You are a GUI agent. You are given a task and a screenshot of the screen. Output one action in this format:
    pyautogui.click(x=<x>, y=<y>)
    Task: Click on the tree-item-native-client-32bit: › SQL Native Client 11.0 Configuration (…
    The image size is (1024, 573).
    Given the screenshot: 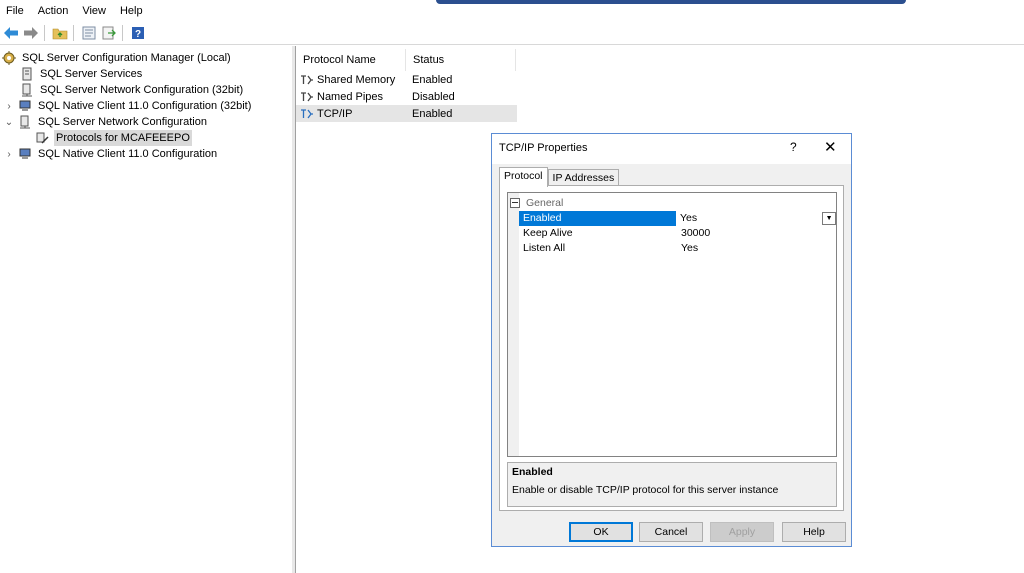 What is the action you would take?
    pyautogui.click(x=128, y=106)
    